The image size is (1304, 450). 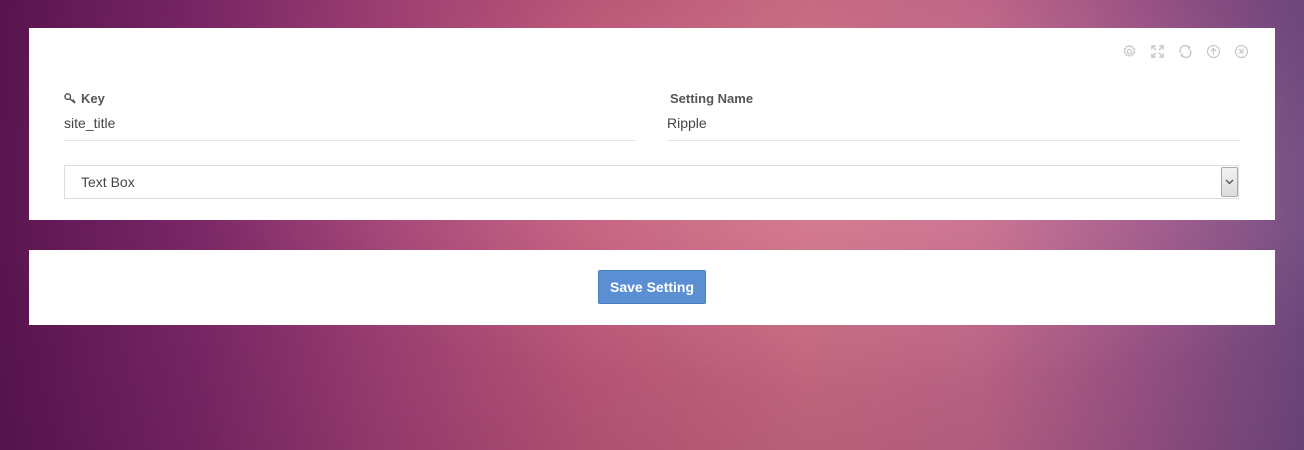 What do you see at coordinates (953, 124) in the screenshot?
I see `setting-name-input: Ripple` at bounding box center [953, 124].